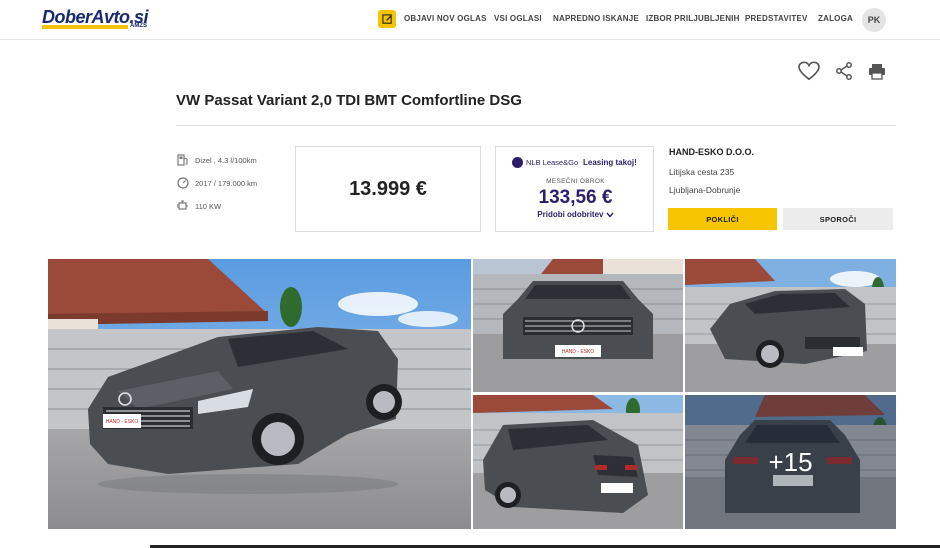  I want to click on spec-year-km: 2017 / 179.000 km, so click(216, 183).